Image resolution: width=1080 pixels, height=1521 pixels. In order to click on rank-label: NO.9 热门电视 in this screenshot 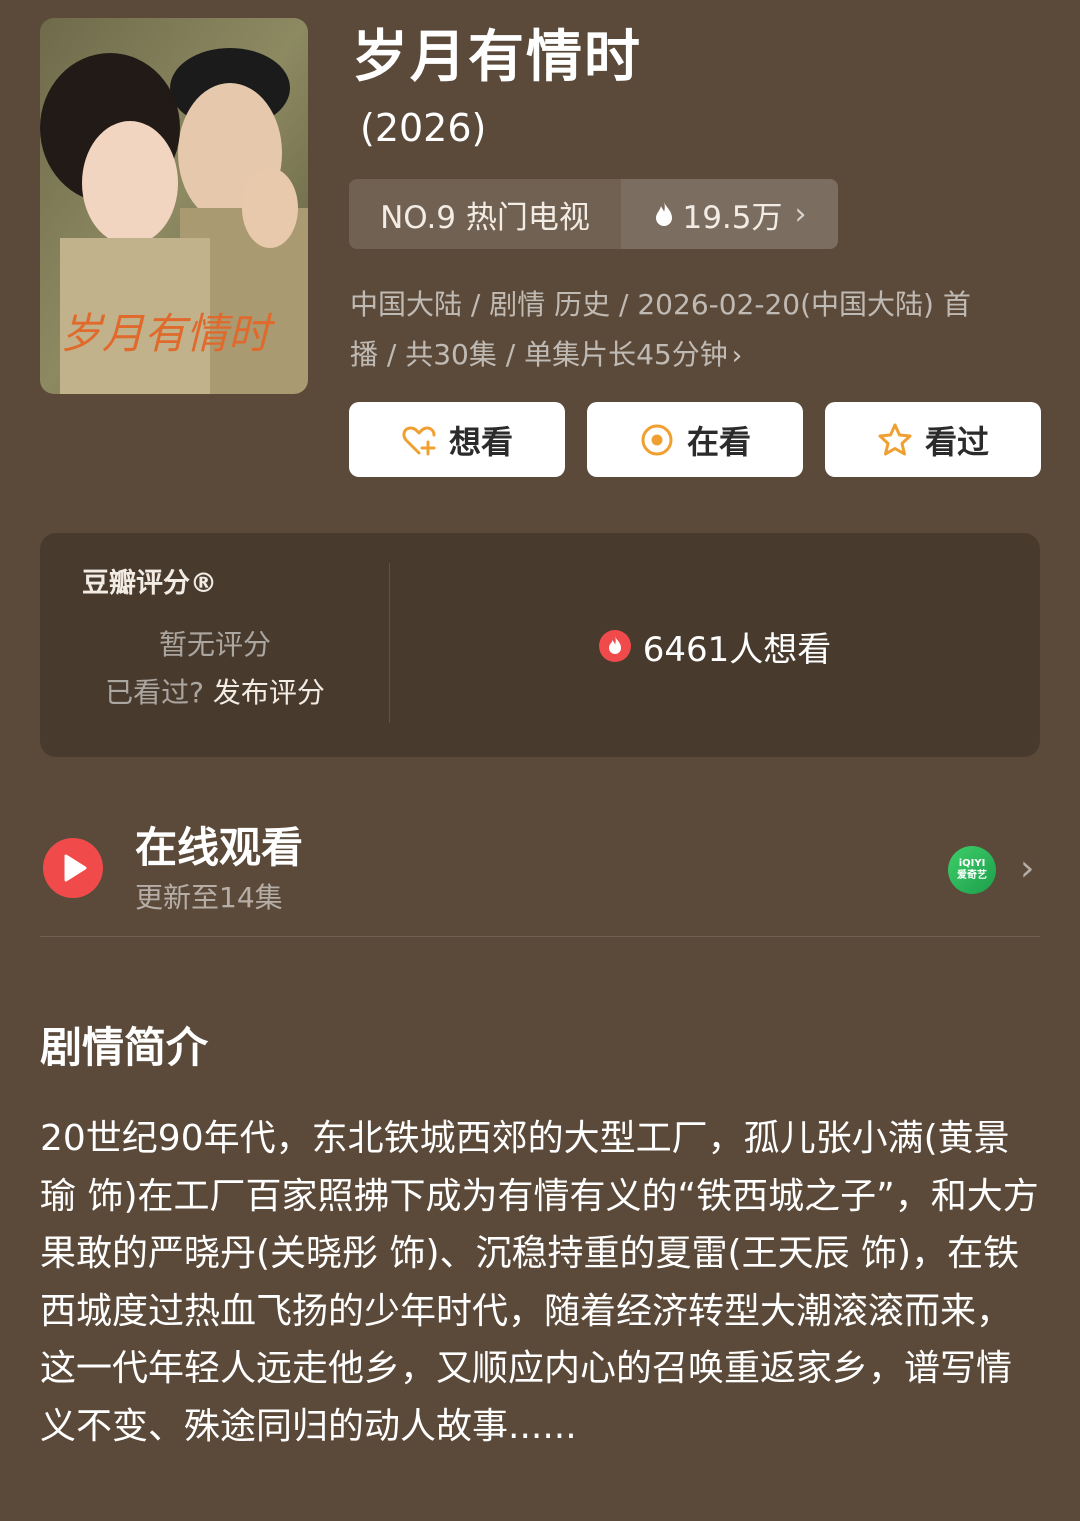, I will do `click(485, 217)`.